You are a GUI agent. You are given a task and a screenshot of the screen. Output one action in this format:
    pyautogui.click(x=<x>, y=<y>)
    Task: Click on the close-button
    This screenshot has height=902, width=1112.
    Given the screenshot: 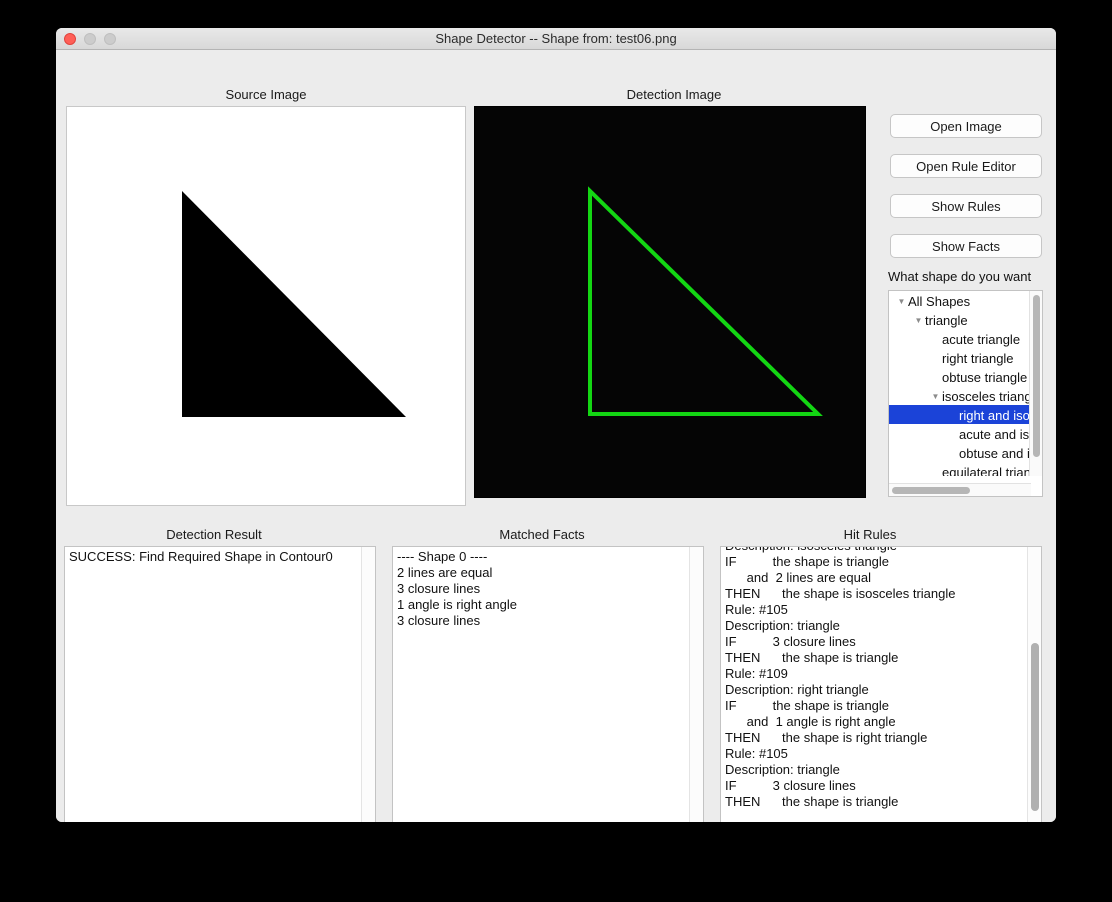 What is the action you would take?
    pyautogui.click(x=70, y=39)
    